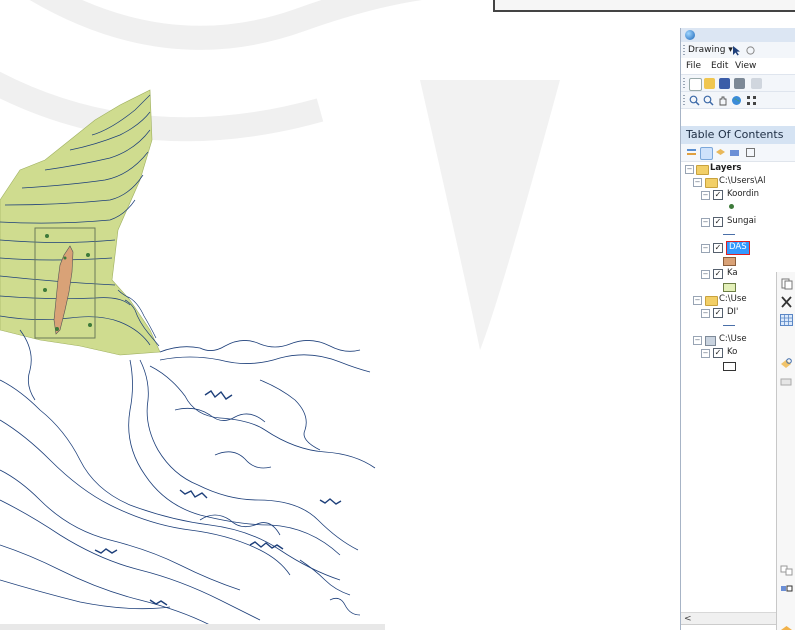 The width and height of the screenshot is (795, 630). Describe the element at coordinates (644, 6) in the screenshot. I see `window-frame-edge` at that location.